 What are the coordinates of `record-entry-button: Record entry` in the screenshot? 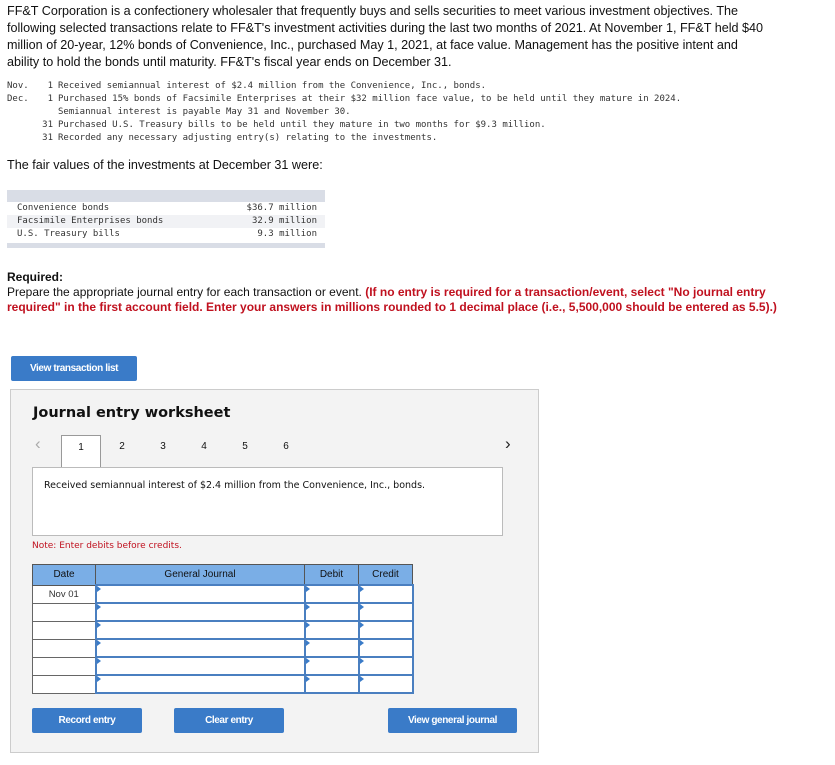 It's located at (87, 720).